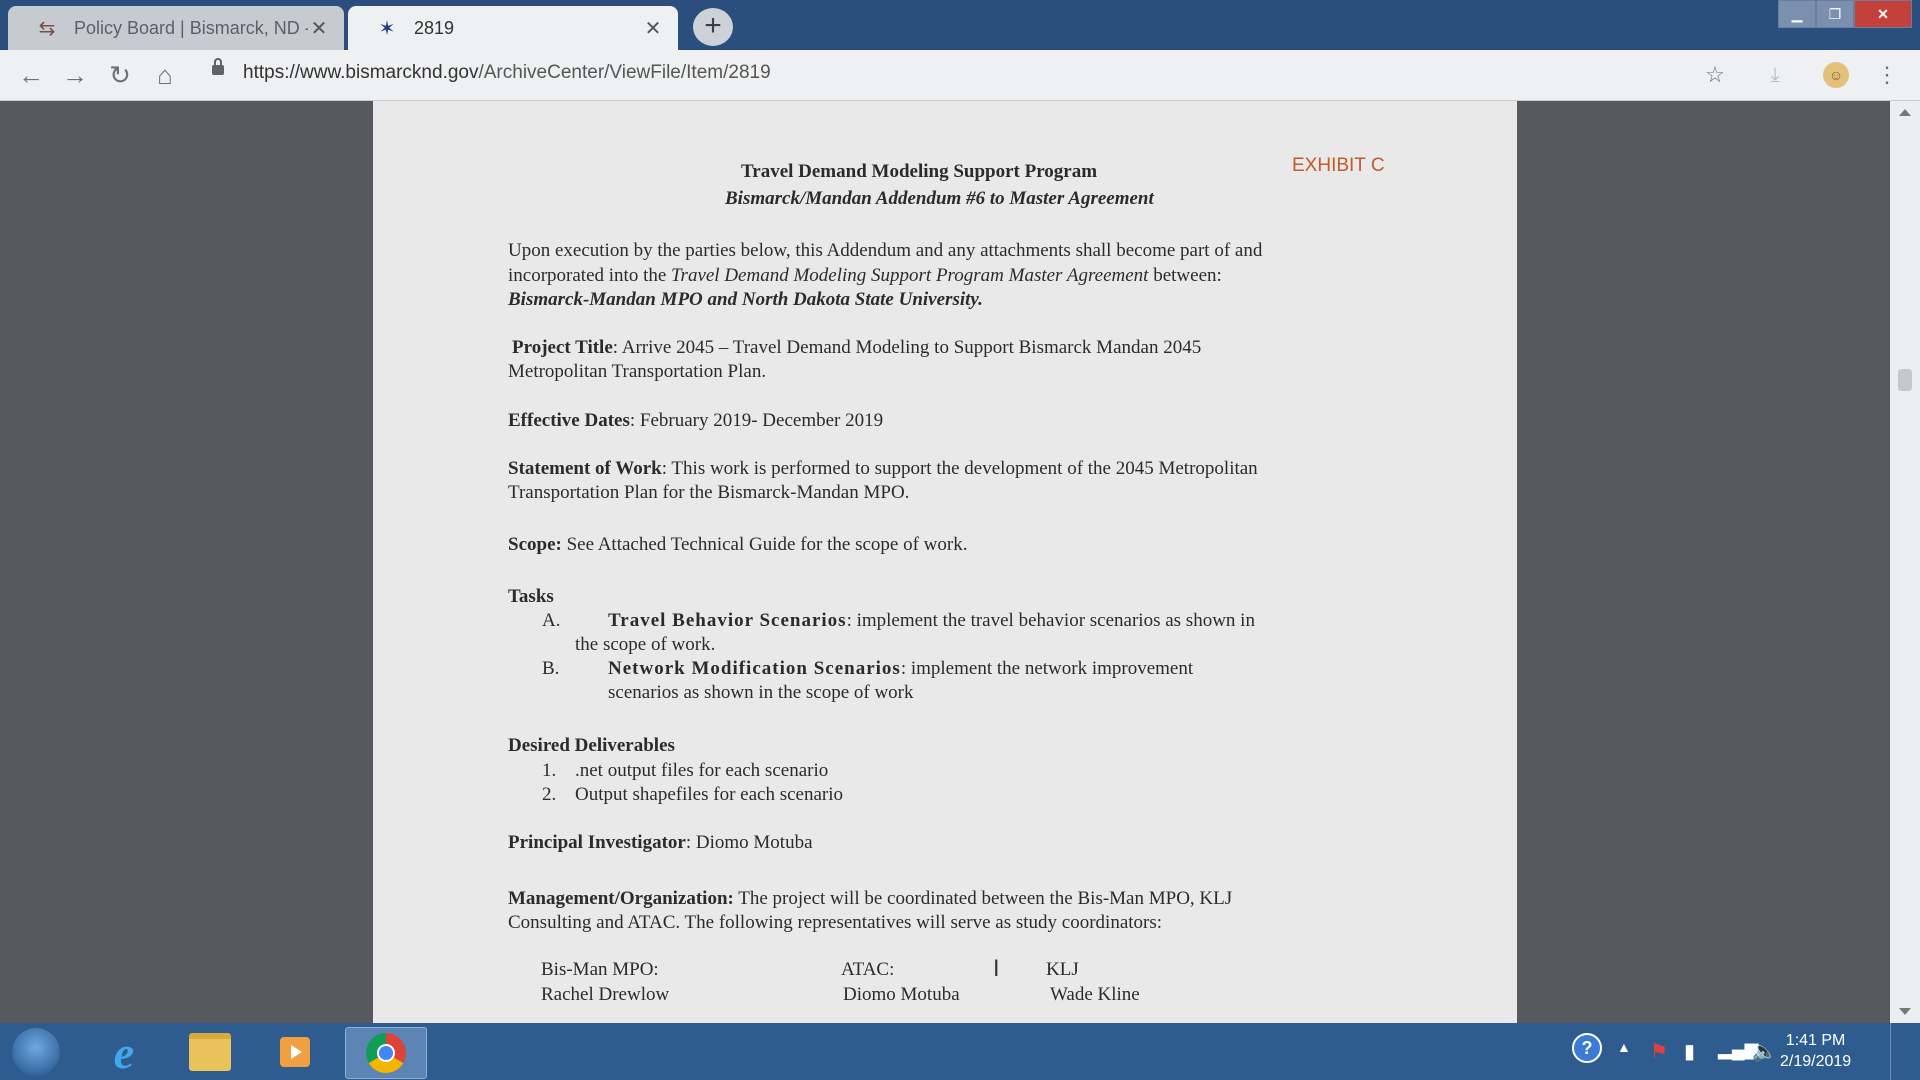 The image size is (1920, 1080). I want to click on task-b-letter: B., so click(551, 668).